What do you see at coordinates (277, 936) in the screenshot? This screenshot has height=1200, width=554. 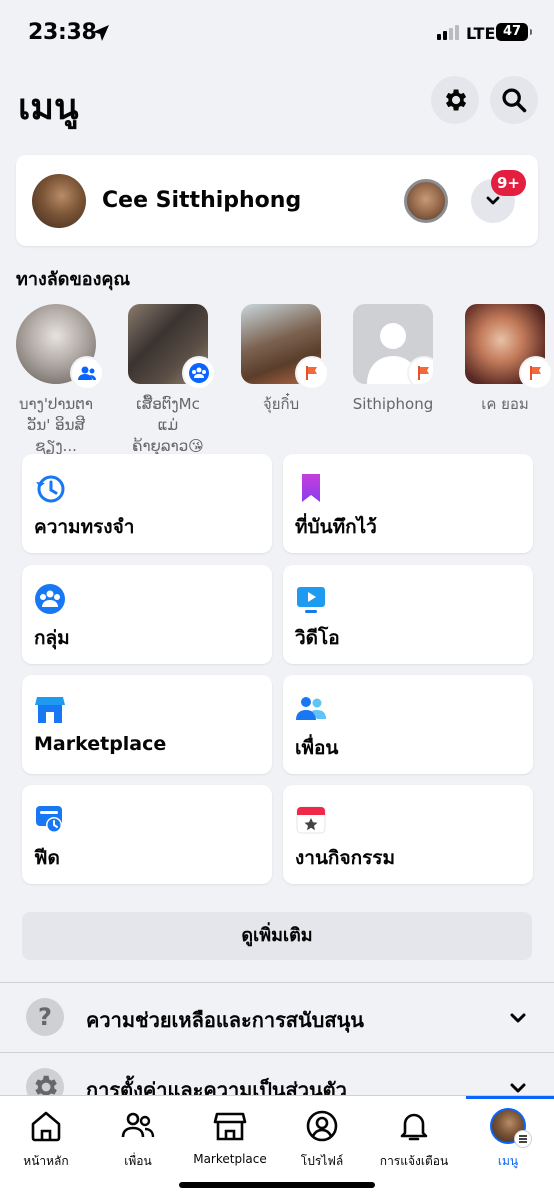 I see `see-more-button: ดูเพิ่มเติม` at bounding box center [277, 936].